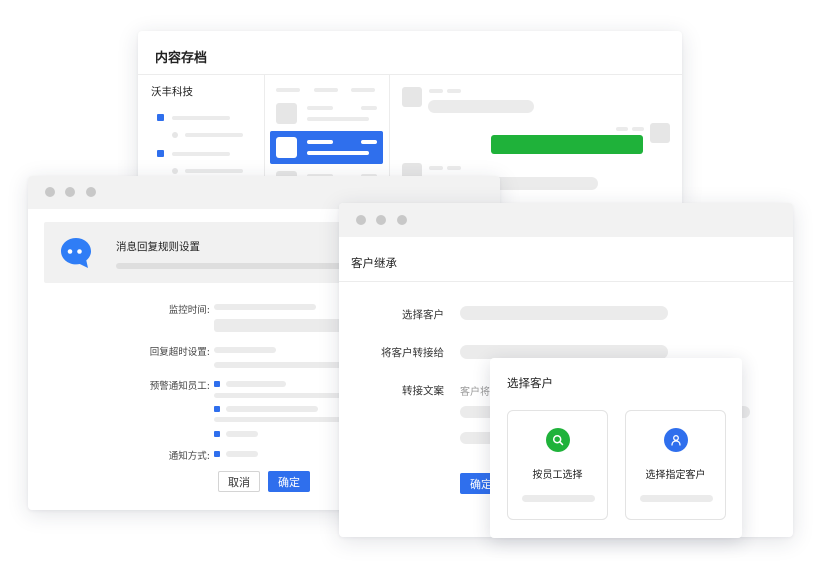 The height and width of the screenshot is (572, 830). I want to click on transfer-to-label: 将客户转接给, so click(412, 353).